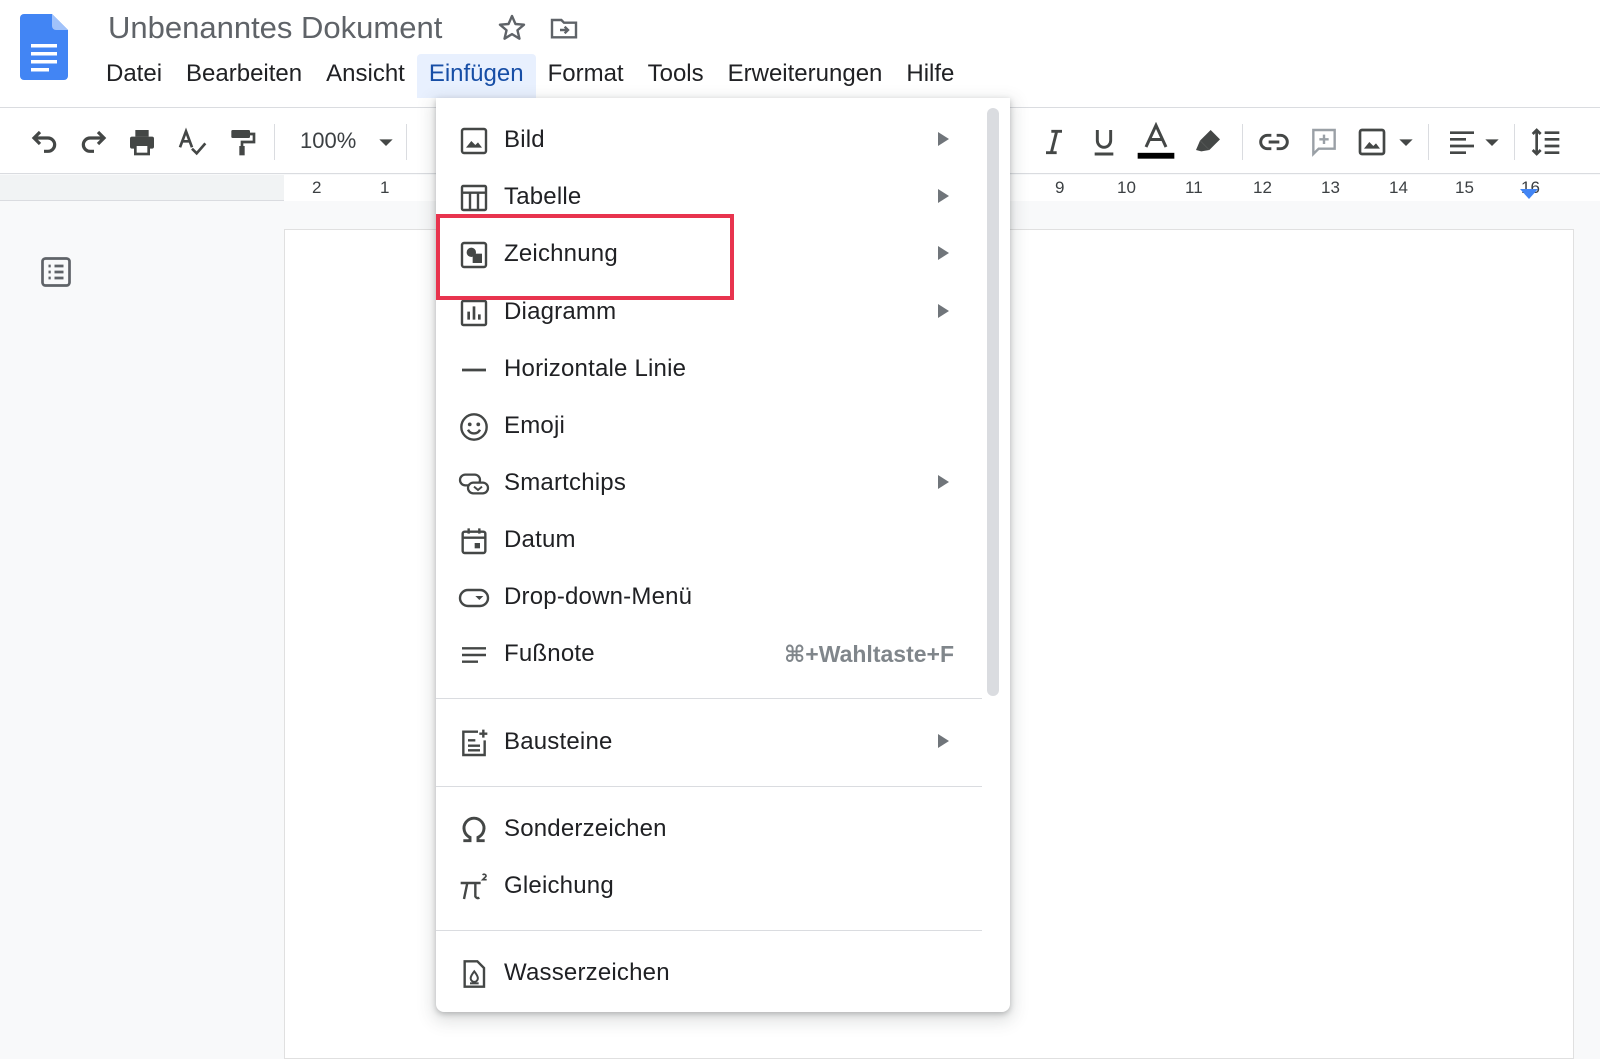  I want to click on ruler-label: 15, so click(1464, 187).